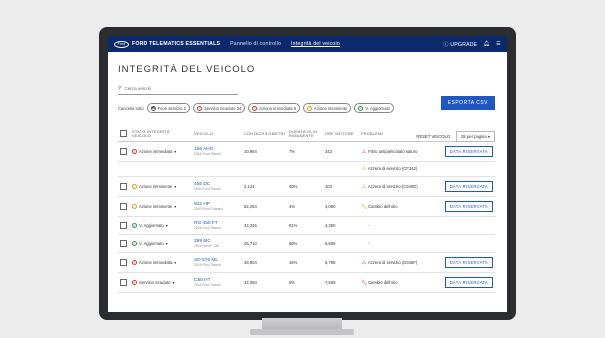  I want to click on problem-text: Filtro antiparticolato saturo, so click(393, 151).